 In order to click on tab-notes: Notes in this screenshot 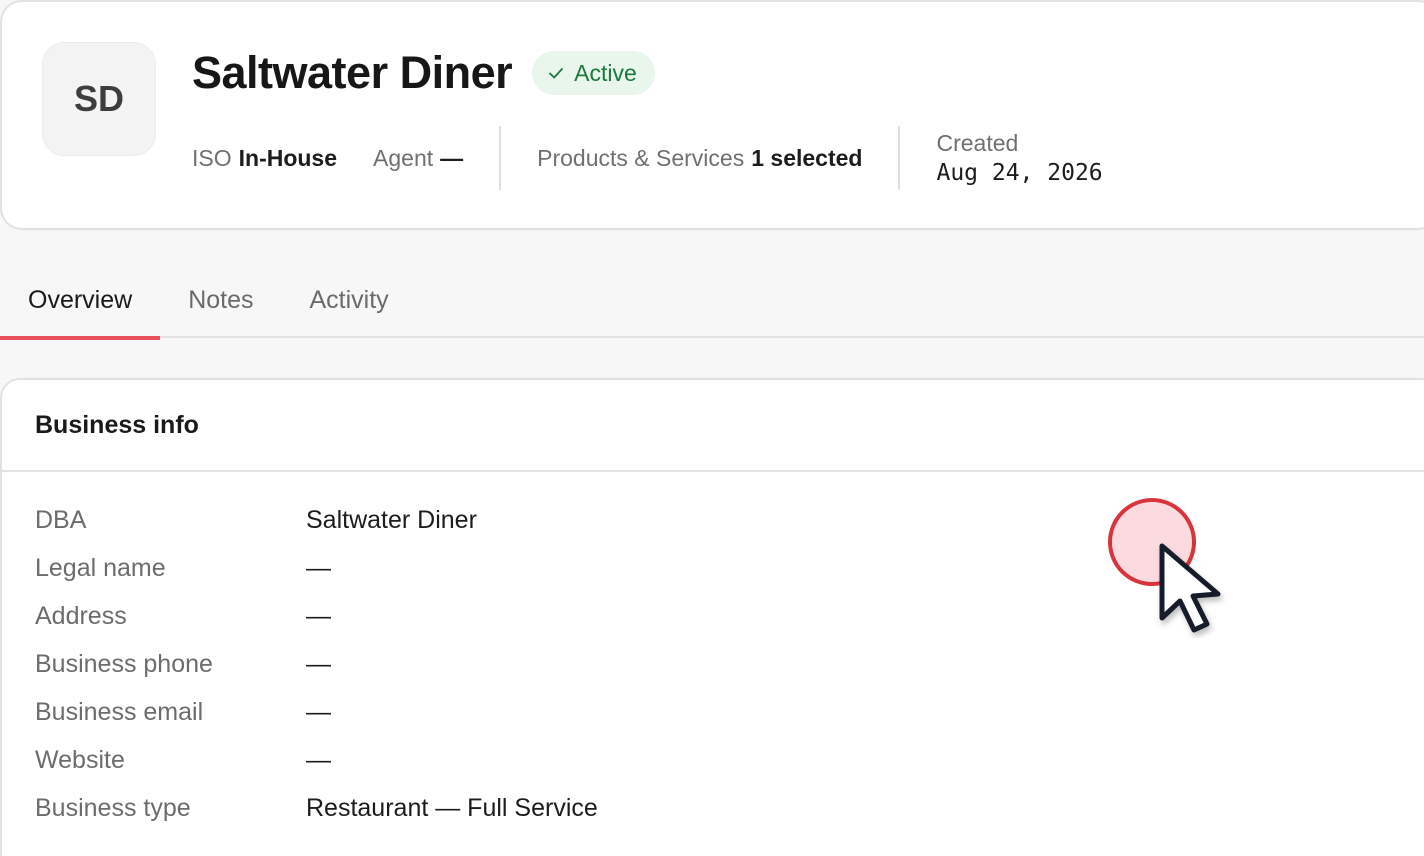, I will do `click(220, 300)`.